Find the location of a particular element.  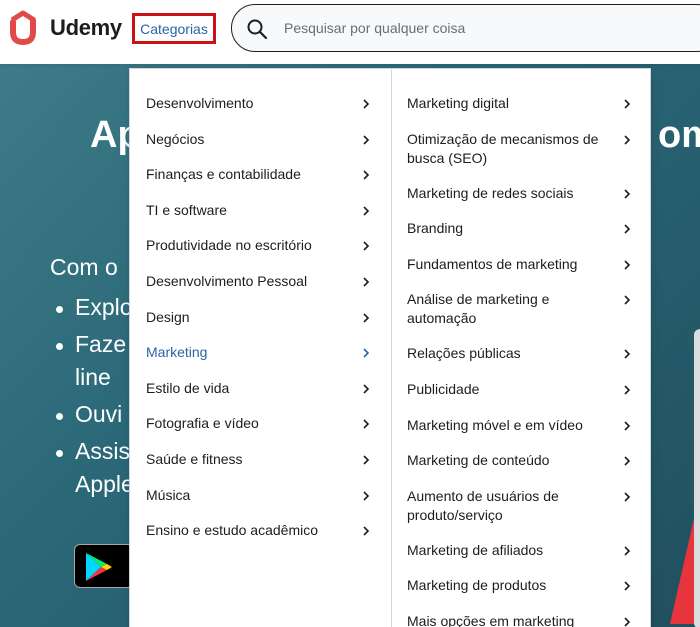

udemy-logo: Udemy is located at coordinates (65, 28).